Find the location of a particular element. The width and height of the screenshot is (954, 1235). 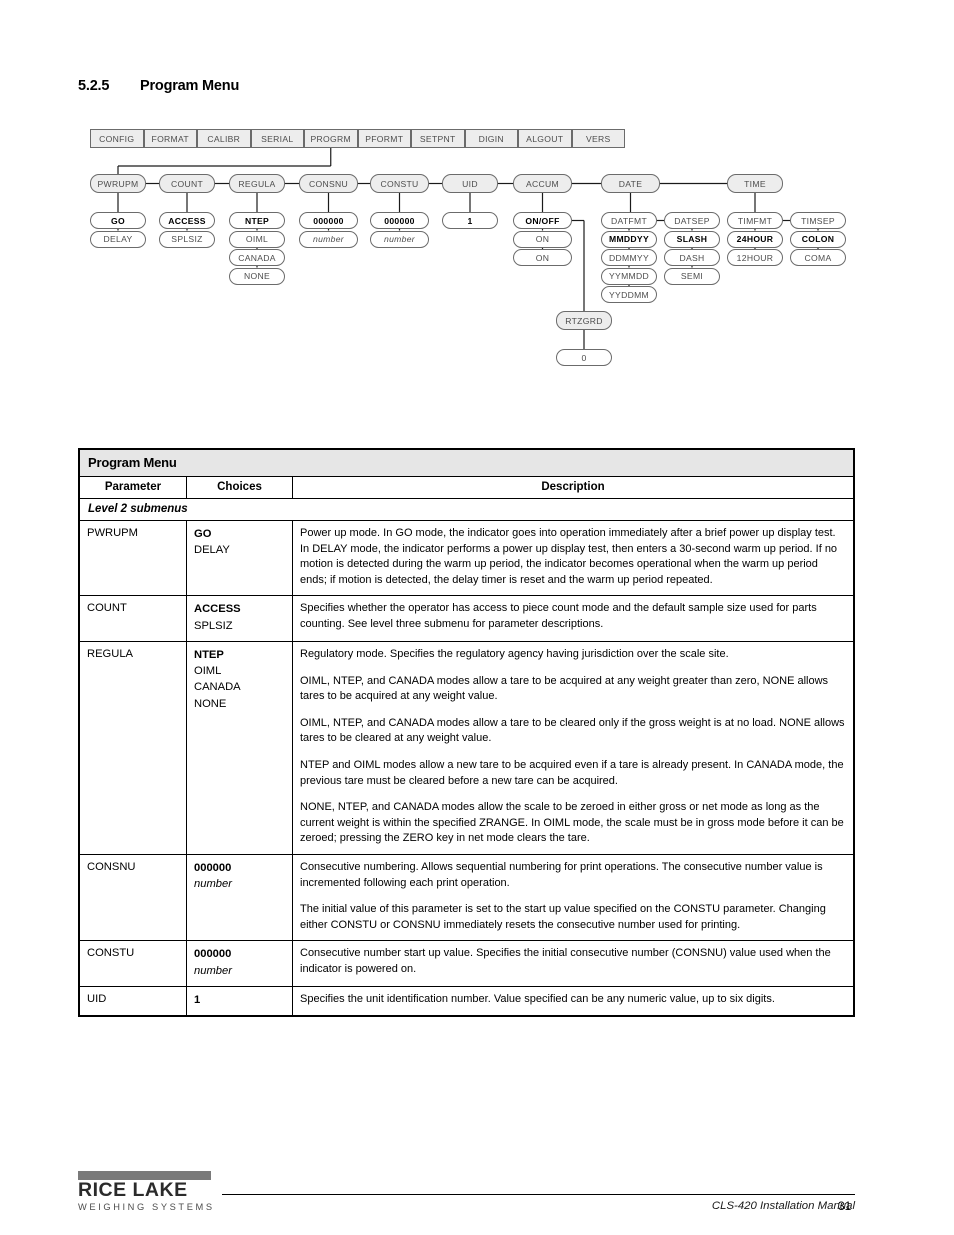

choice-datsep-dash: DASH is located at coordinates (692, 257).